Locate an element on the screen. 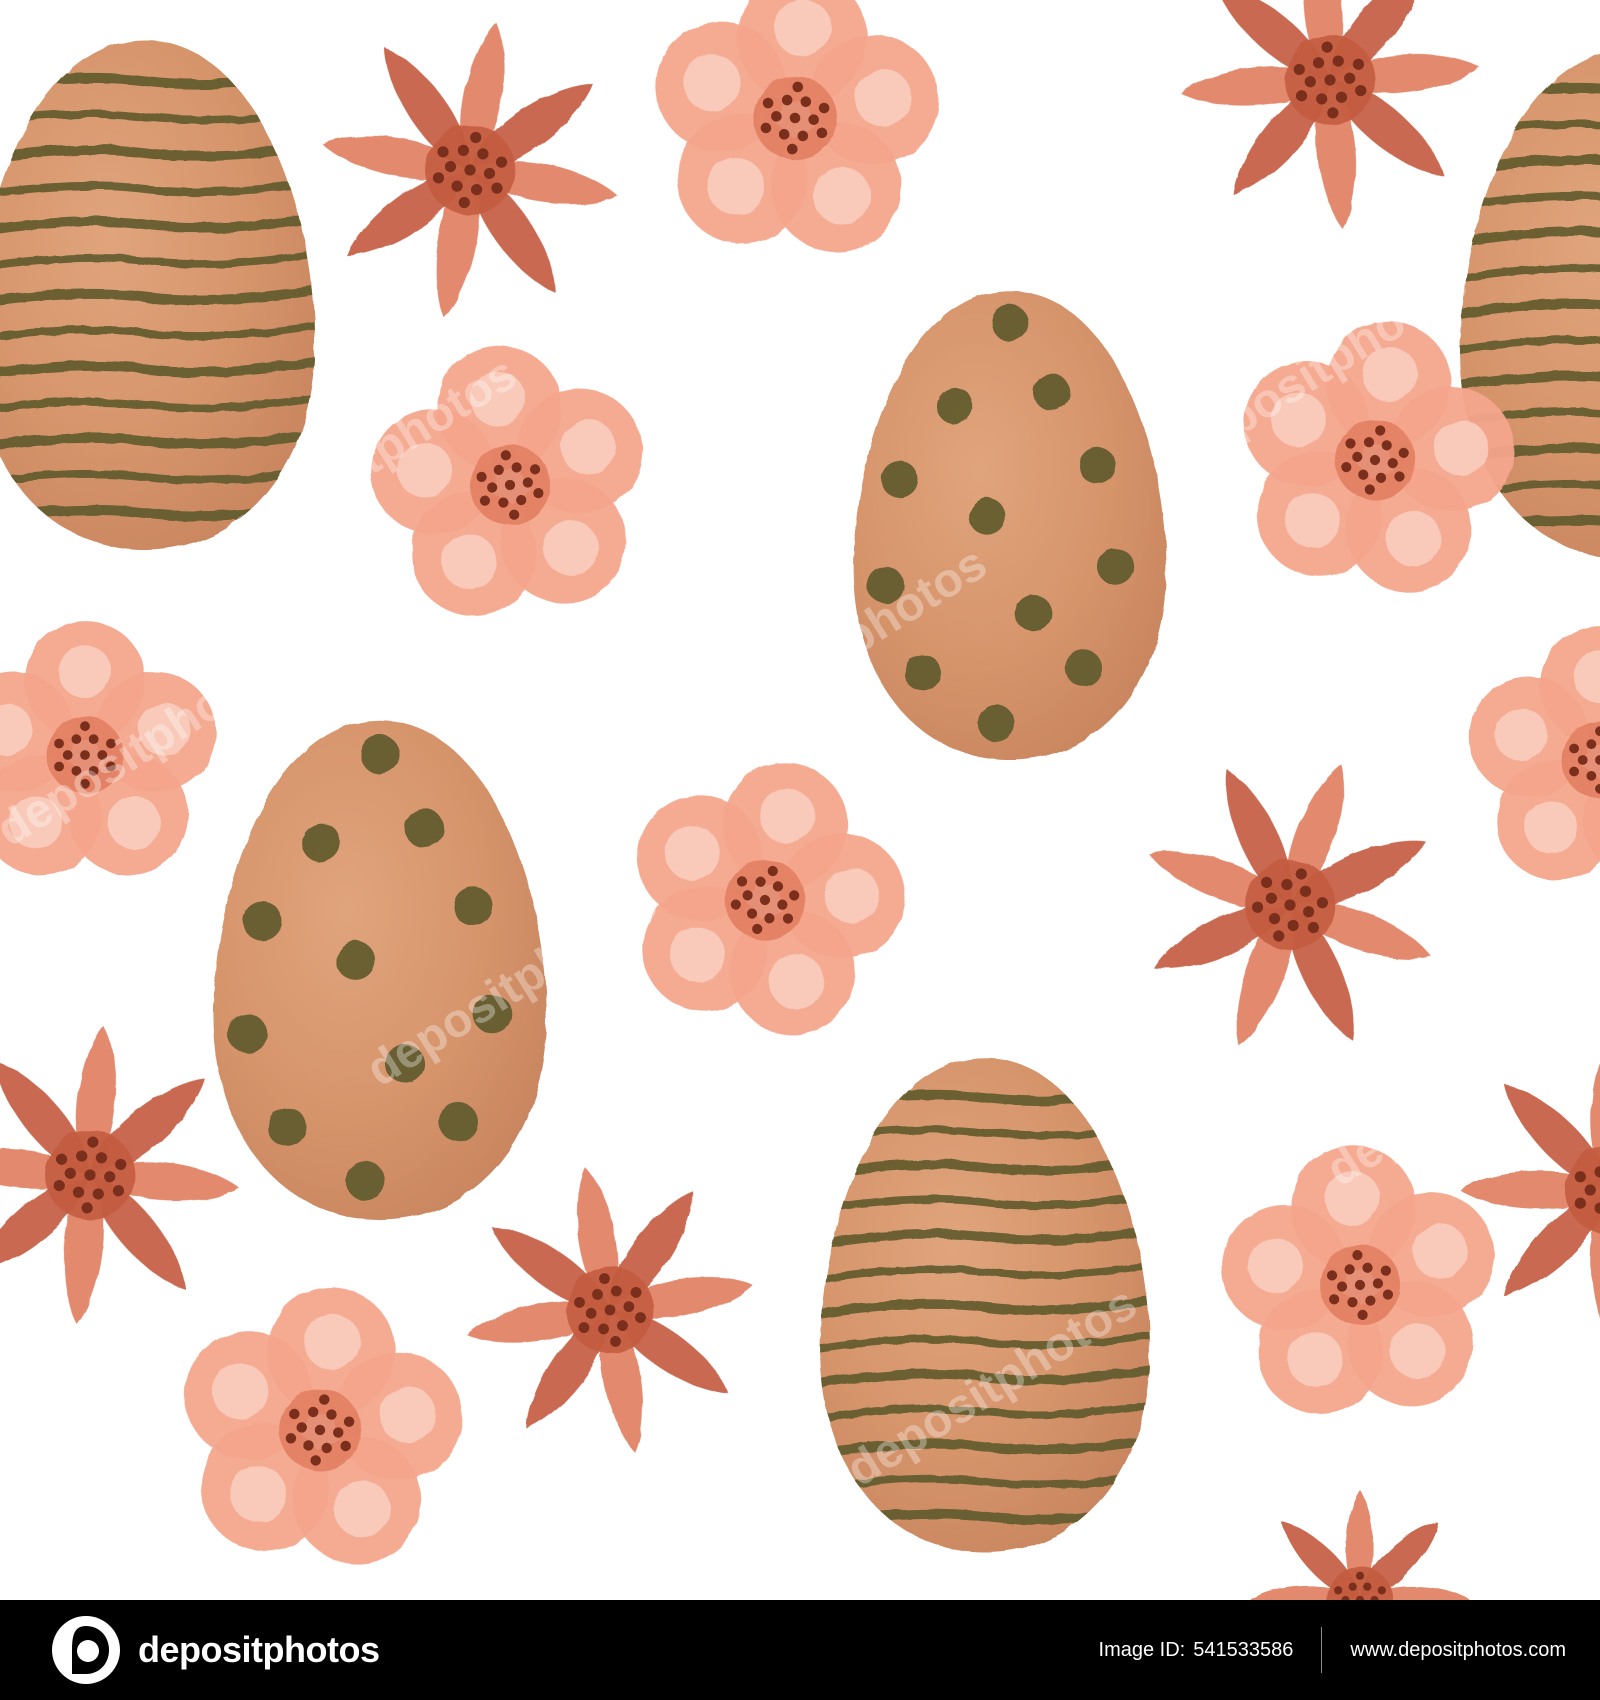  footer-divider is located at coordinates (1322, 1650).